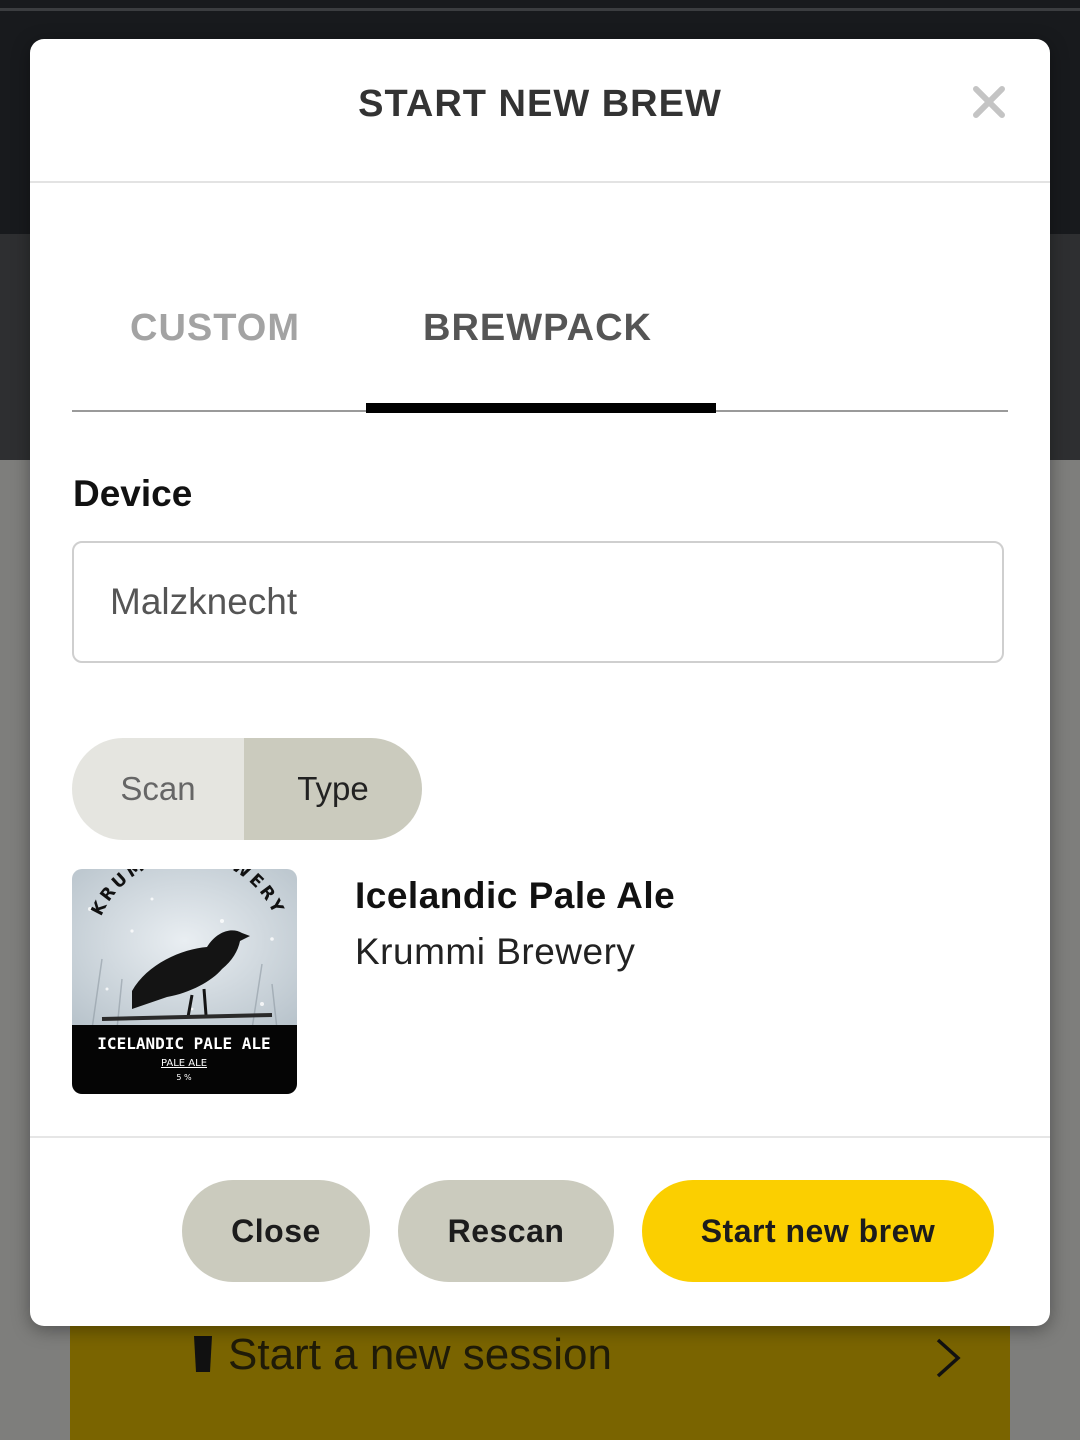 The width and height of the screenshot is (1080, 1440). Describe the element at coordinates (989, 102) in the screenshot. I see `close-icon` at that location.